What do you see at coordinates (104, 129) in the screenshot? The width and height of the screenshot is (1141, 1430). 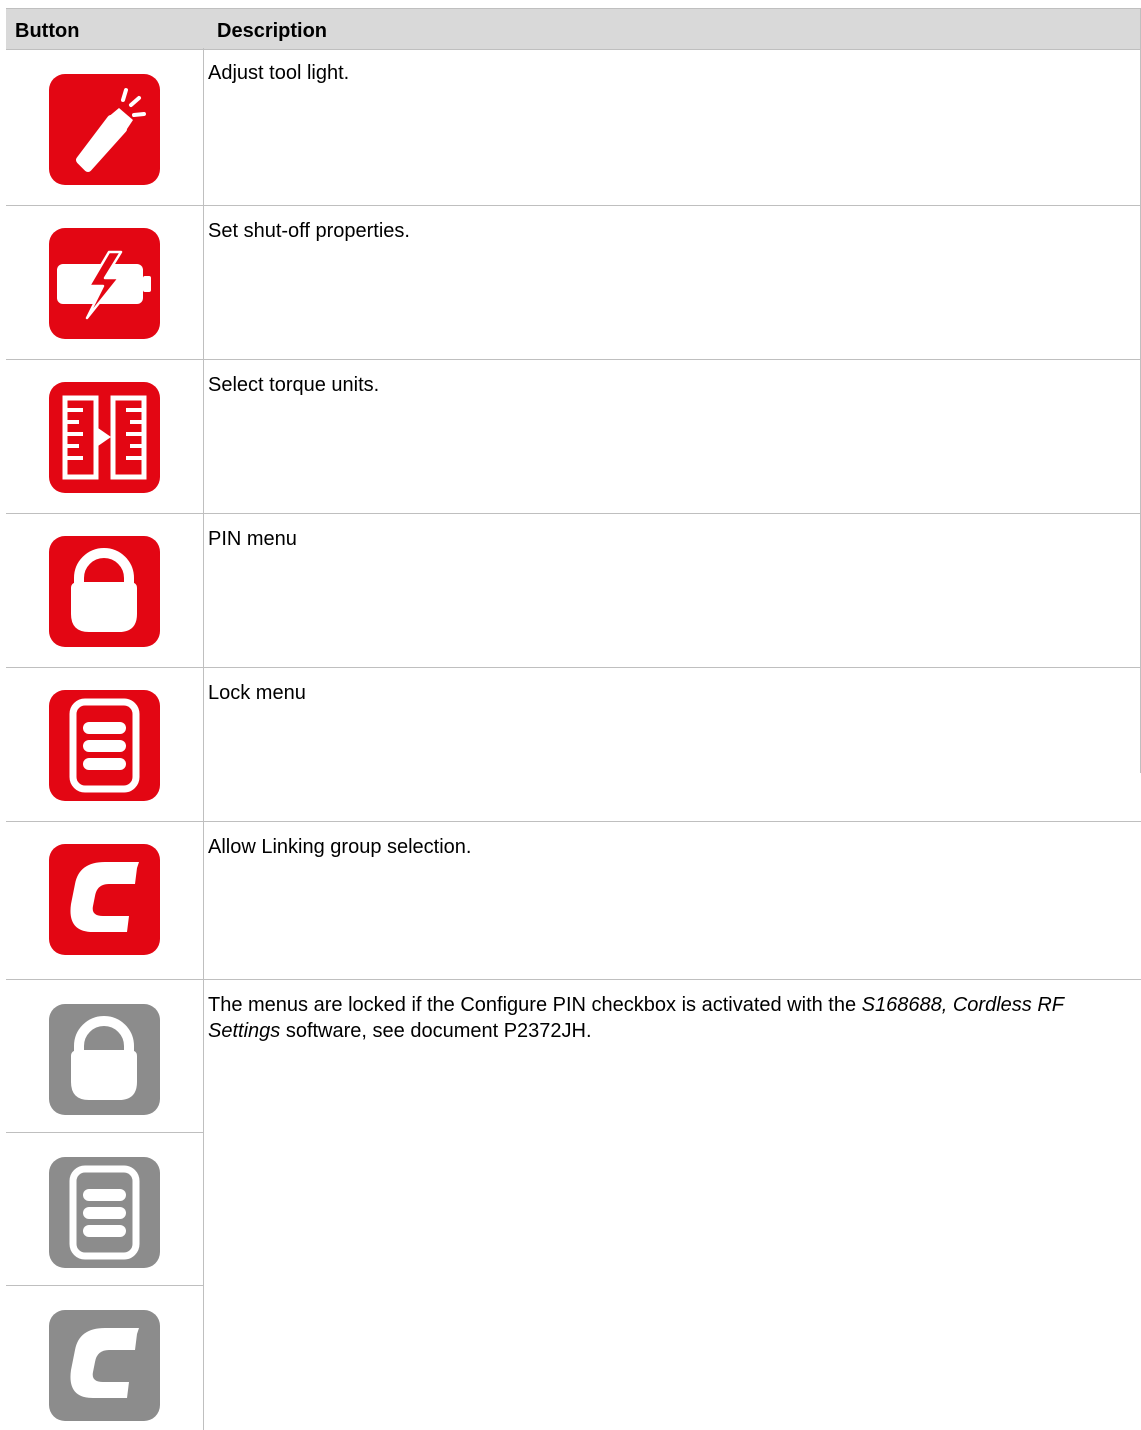 I see `flashlight-icon` at bounding box center [104, 129].